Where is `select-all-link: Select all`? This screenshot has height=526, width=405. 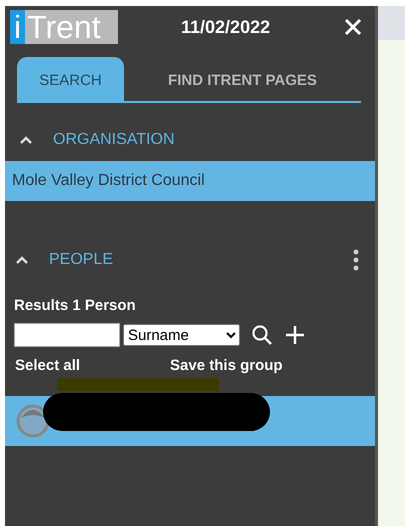
select-all-link: Select all is located at coordinates (47, 365).